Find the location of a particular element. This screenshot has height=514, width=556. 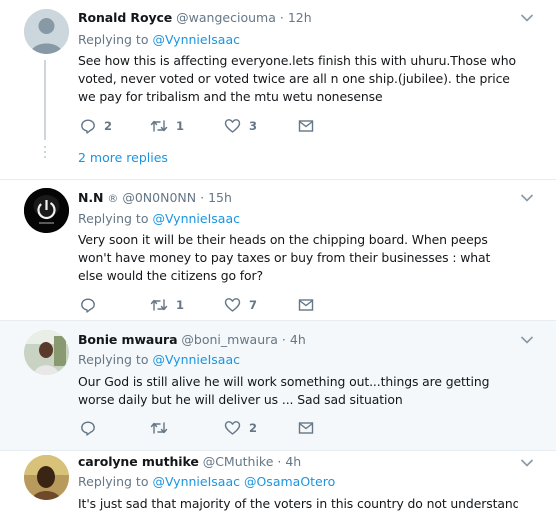

display-name: Ronald Royce is located at coordinates (125, 17).